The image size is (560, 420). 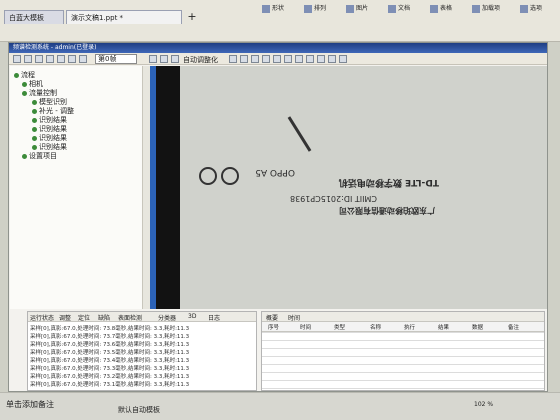 What do you see at coordinates (43, 93) in the screenshot?
I see `tree-label: 流量控制` at bounding box center [43, 93].